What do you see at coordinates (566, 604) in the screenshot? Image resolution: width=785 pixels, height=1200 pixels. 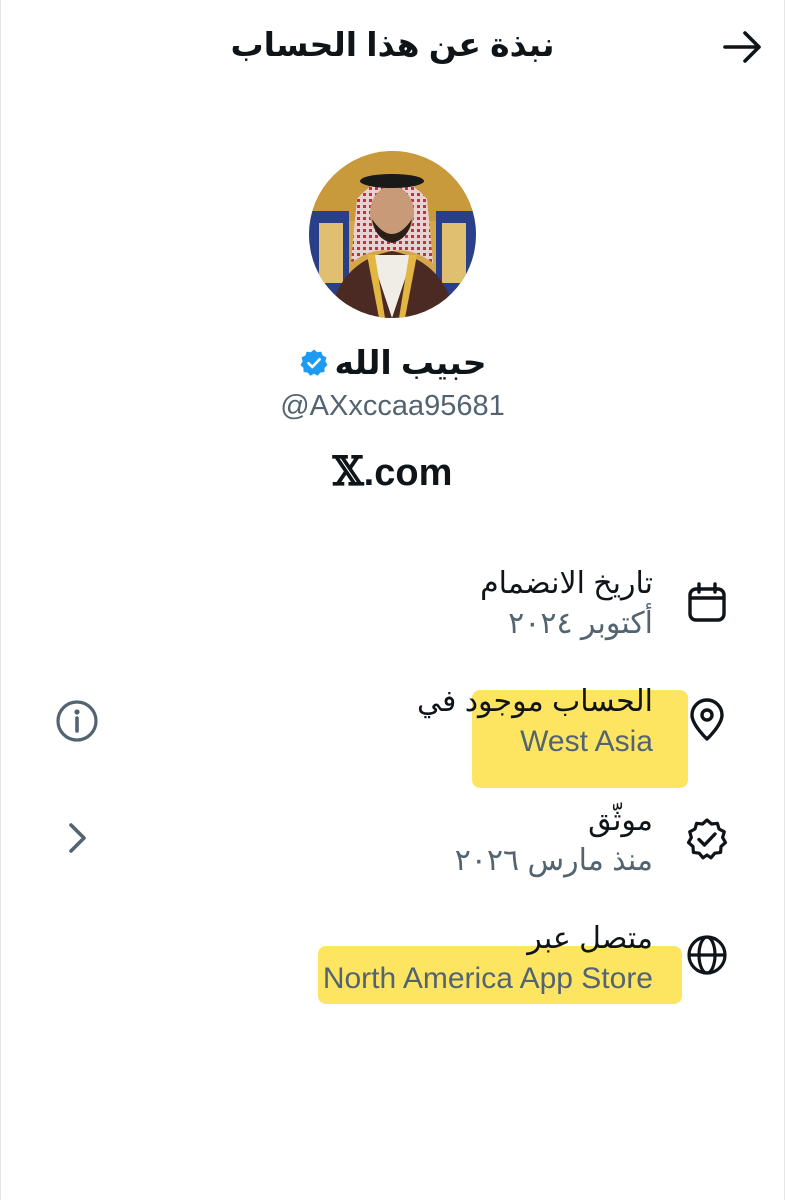 I see `joined-text: تاريخ الانضمام أكتوبر ٢٠٢٤` at bounding box center [566, 604].